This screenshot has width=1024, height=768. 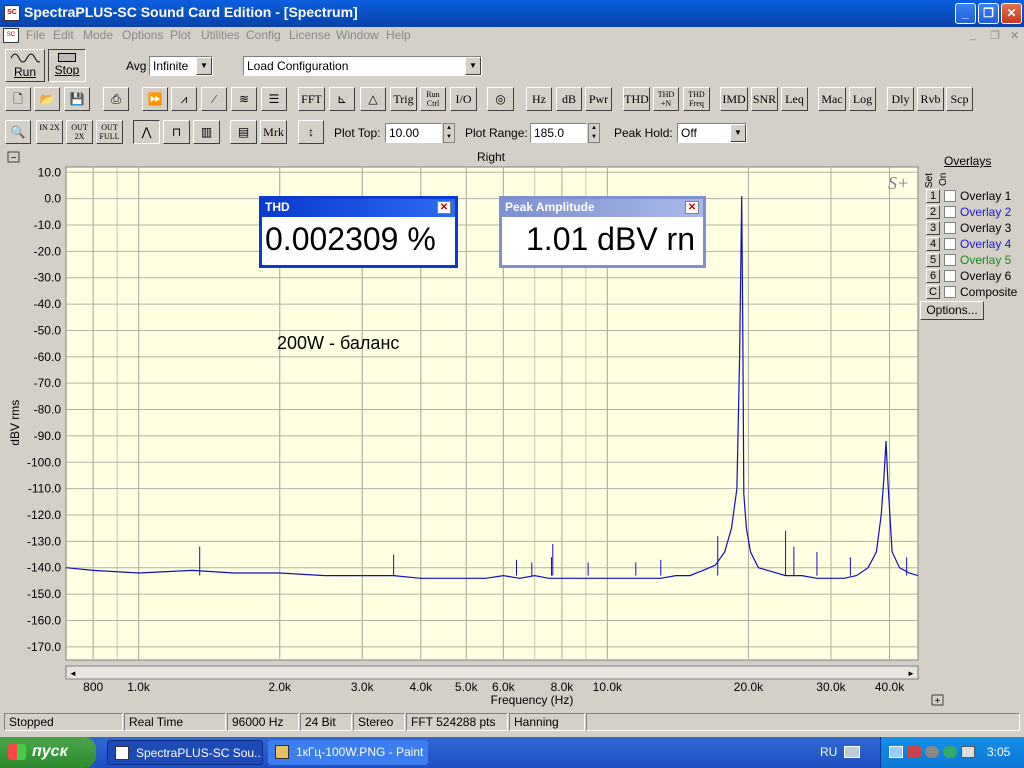 What do you see at coordinates (311, 132) in the screenshot?
I see `vertical-scale-icon: ↕` at bounding box center [311, 132].